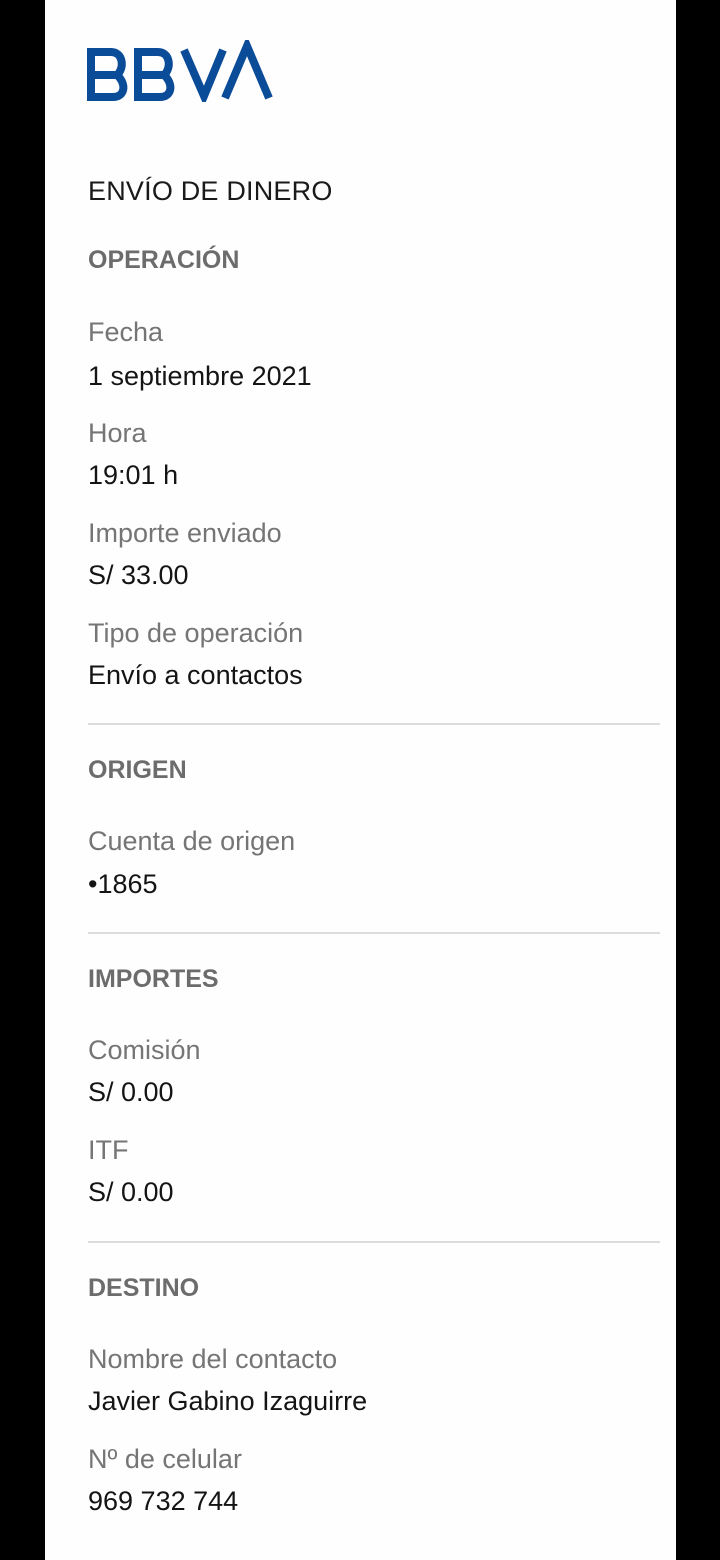  I want to click on cuenta-origen-label: Cuenta de origen, so click(192, 841).